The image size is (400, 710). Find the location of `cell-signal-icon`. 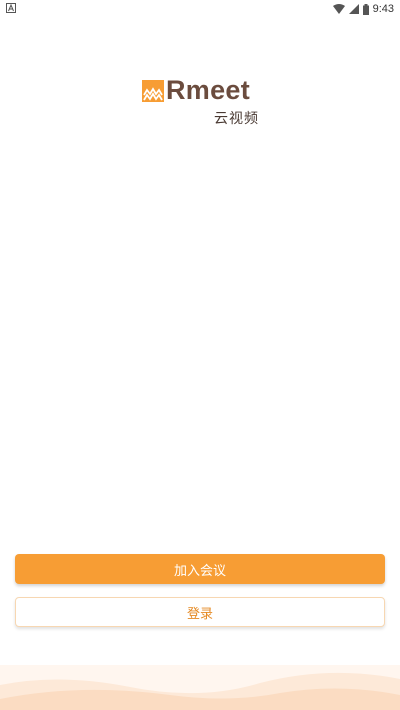

cell-signal-icon is located at coordinates (353, 9).